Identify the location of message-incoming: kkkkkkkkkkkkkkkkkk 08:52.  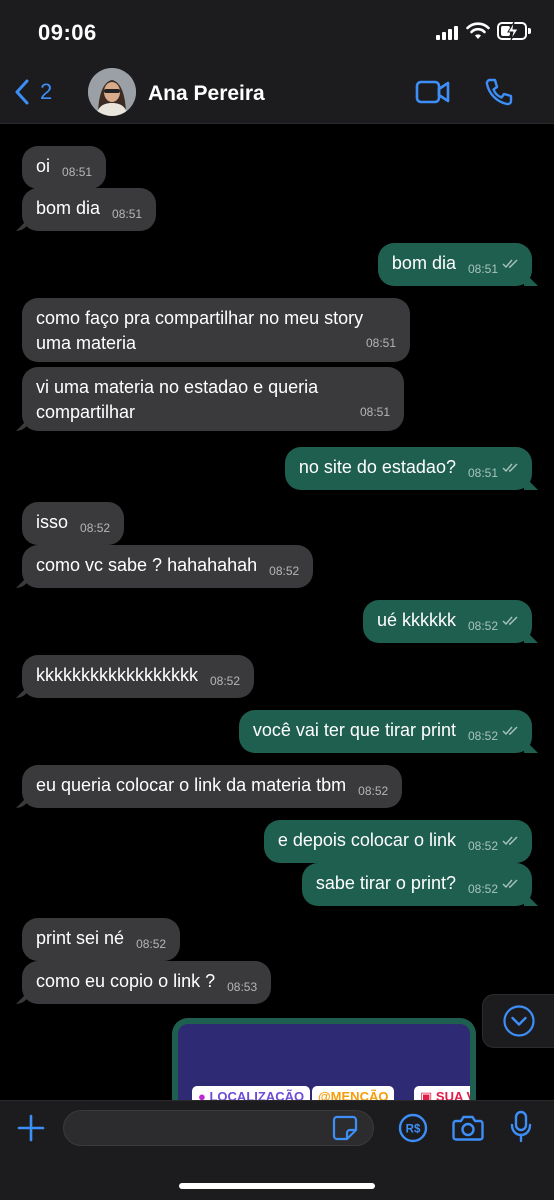
(138, 676).